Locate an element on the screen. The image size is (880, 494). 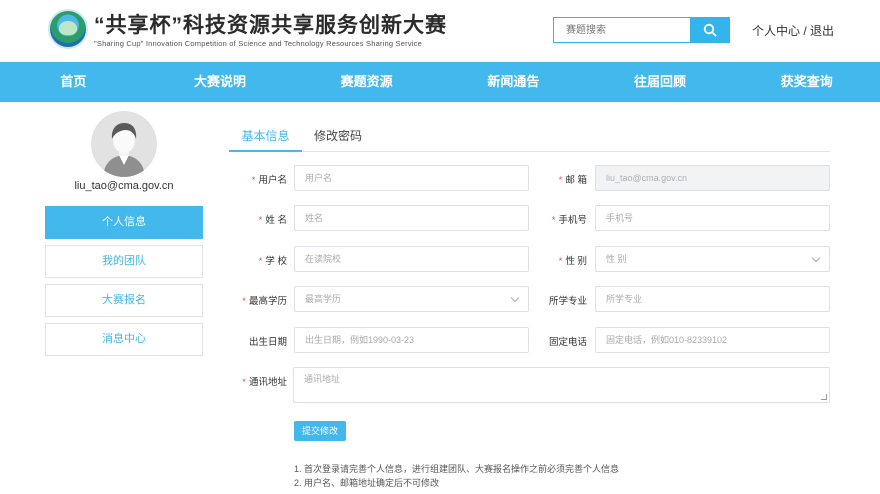
nav-item-resources: 赛题资源 is located at coordinates (366, 82).